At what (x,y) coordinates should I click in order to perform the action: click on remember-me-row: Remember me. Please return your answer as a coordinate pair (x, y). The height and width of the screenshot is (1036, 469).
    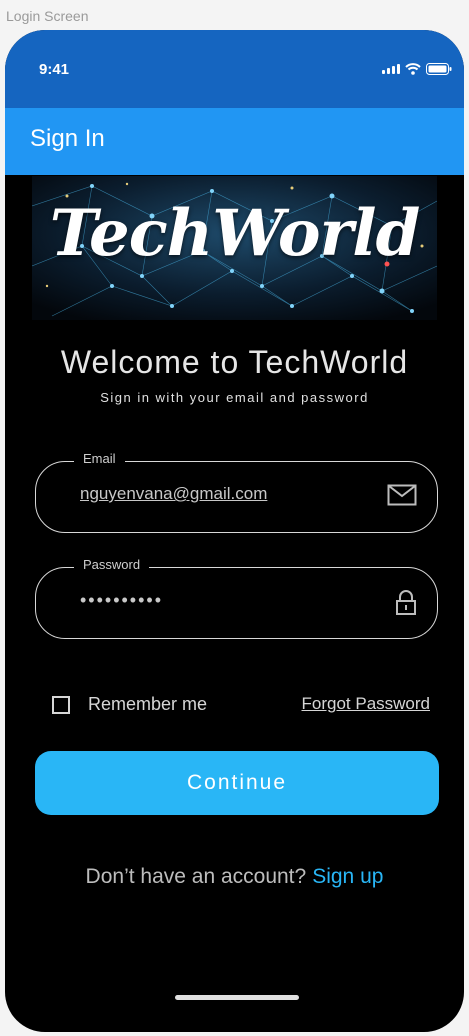
    Looking at the image, I should click on (129, 704).